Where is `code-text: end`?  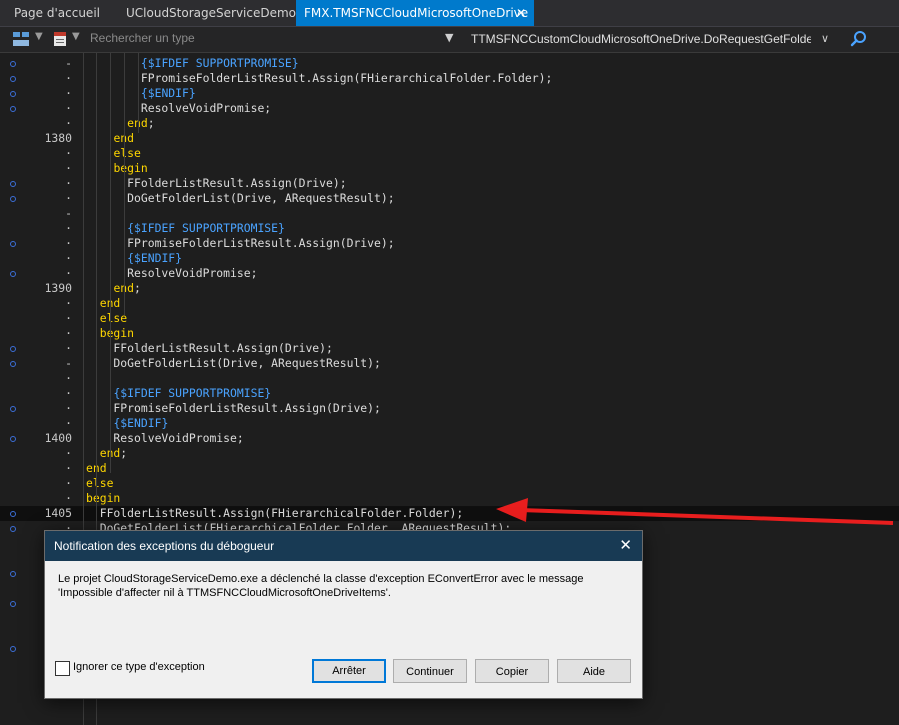 code-text: end is located at coordinates (103, 303).